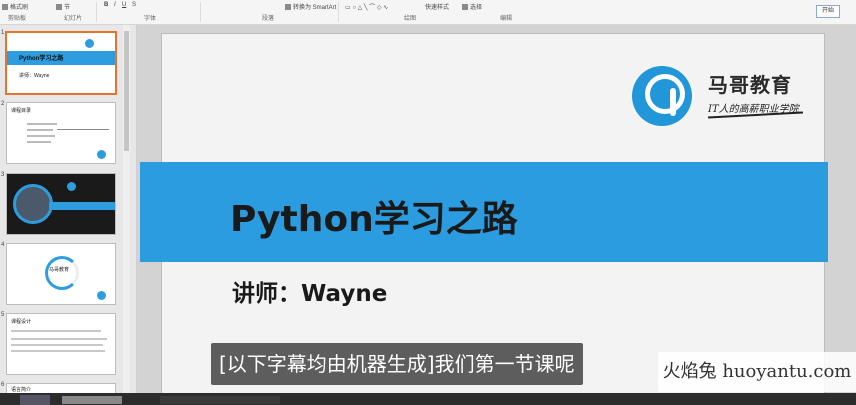  Describe the element at coordinates (315, 8) in the screenshot. I see `smartart-label: 转换为 SmartArt` at that location.